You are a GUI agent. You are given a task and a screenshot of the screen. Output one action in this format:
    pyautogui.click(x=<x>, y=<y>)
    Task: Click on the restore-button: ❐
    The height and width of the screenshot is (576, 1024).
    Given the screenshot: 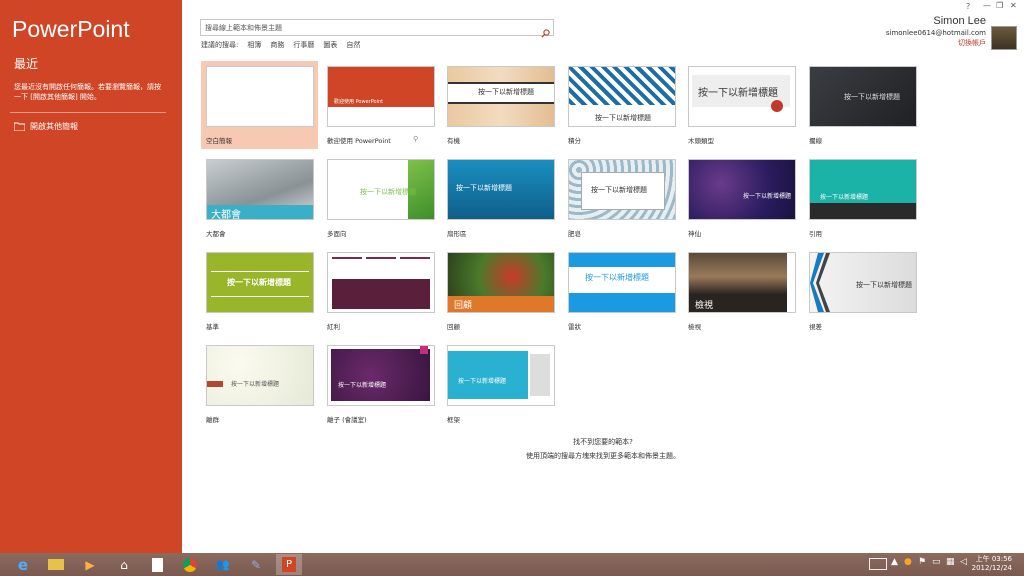 What is the action you would take?
    pyautogui.click(x=999, y=5)
    